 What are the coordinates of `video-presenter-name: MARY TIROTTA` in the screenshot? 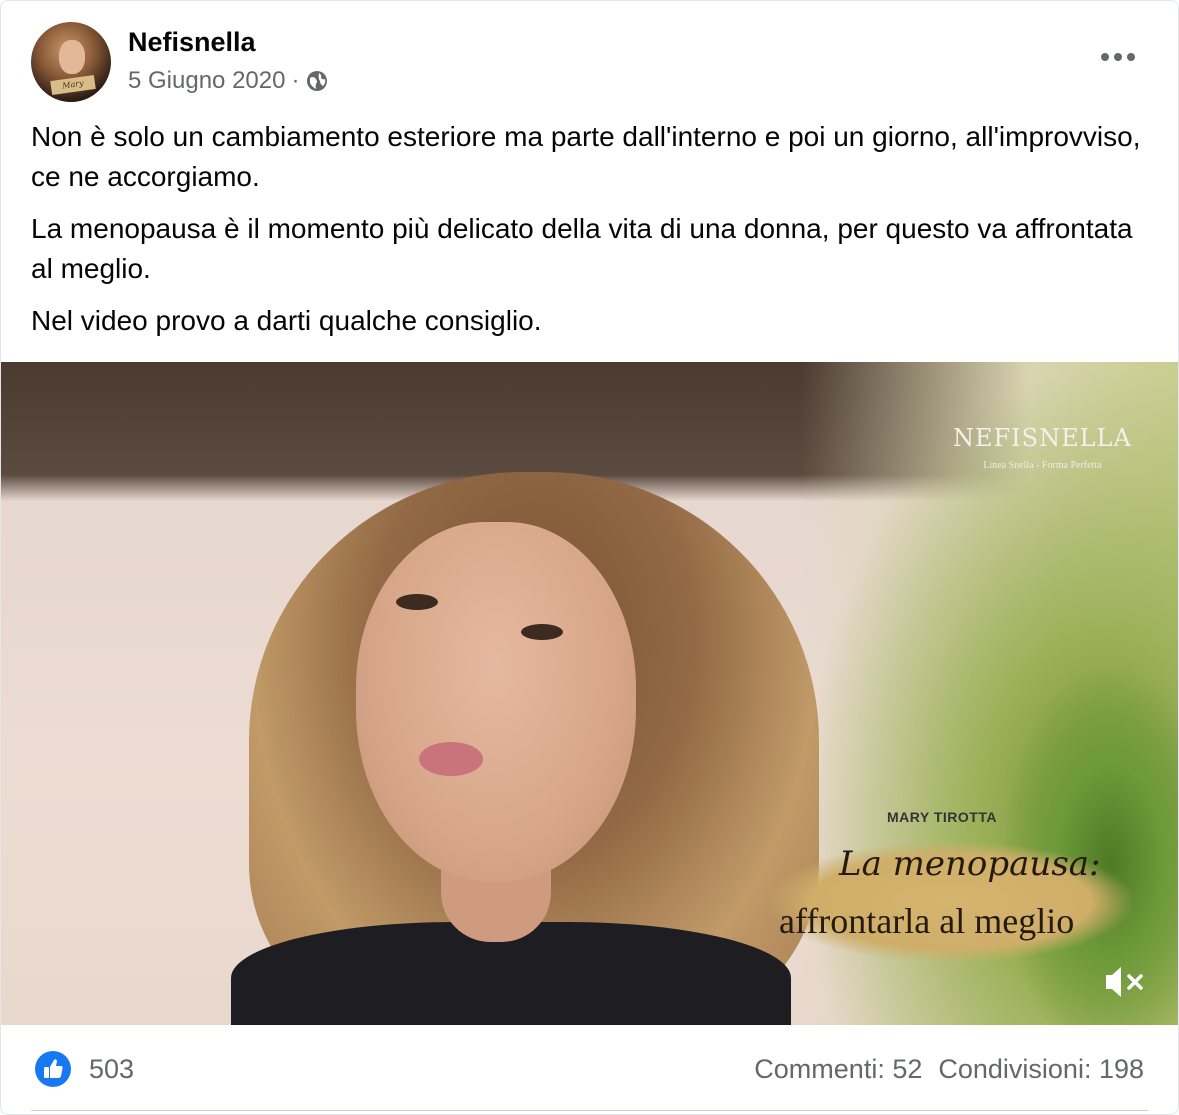 It's located at (942, 817).